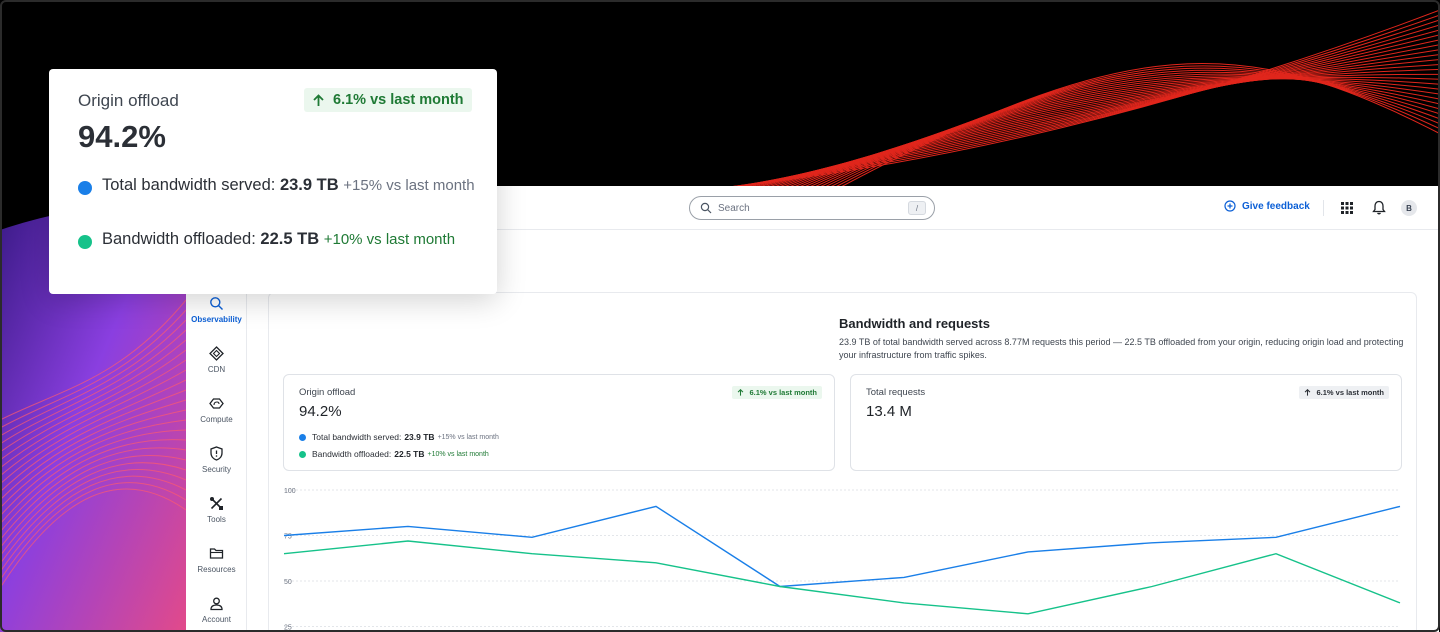 This screenshot has height=632, width=1440. What do you see at coordinates (122, 136) in the screenshot?
I see `callout-value: 94.2%` at bounding box center [122, 136].